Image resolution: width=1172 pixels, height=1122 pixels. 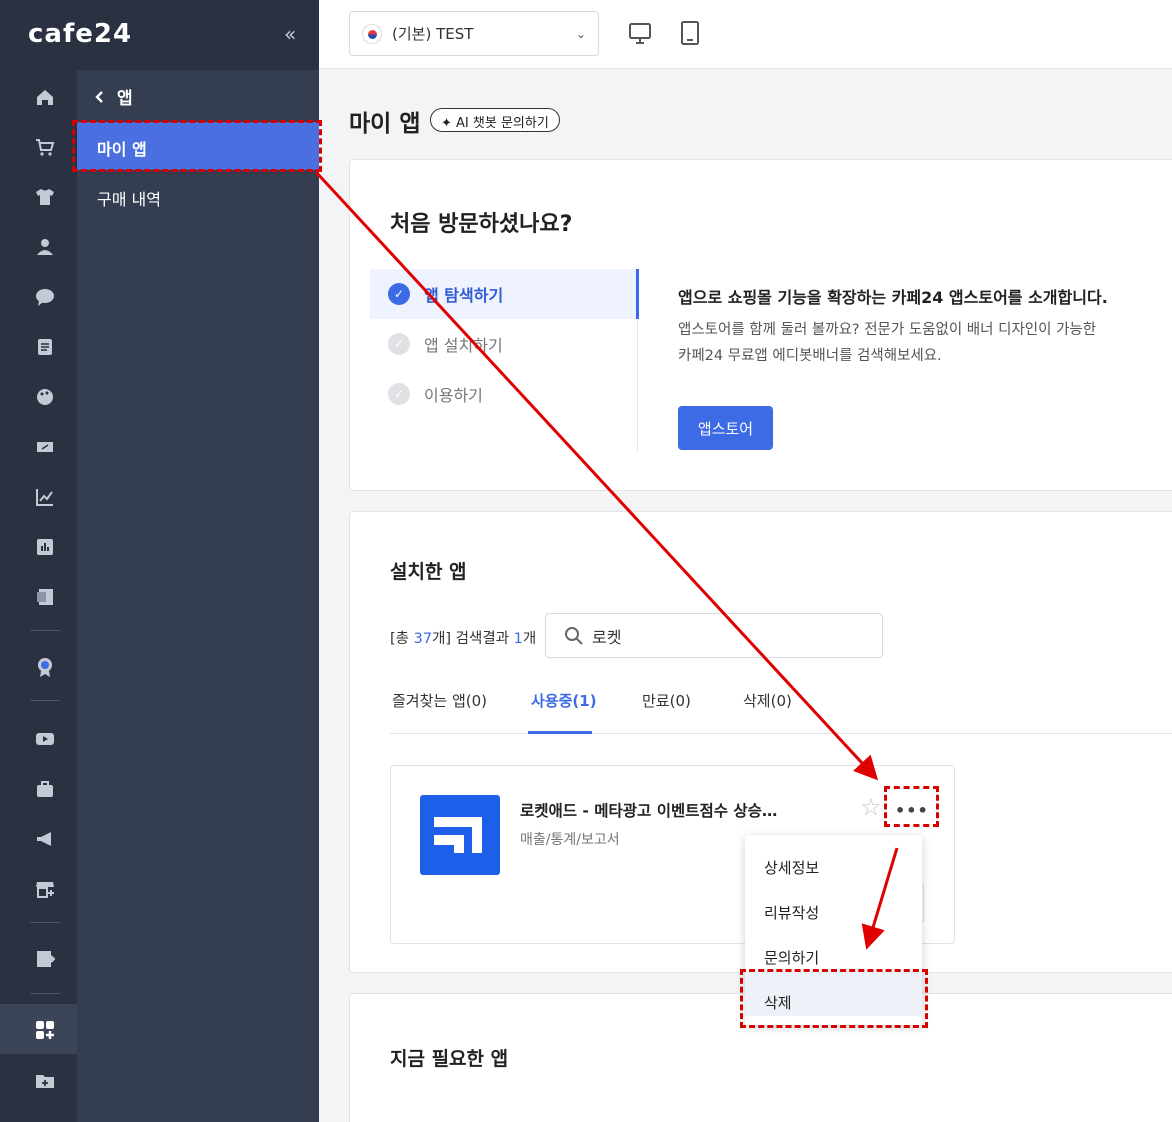 What do you see at coordinates (767, 700) in the screenshot?
I see `tab-deleted: 삭제(0)` at bounding box center [767, 700].